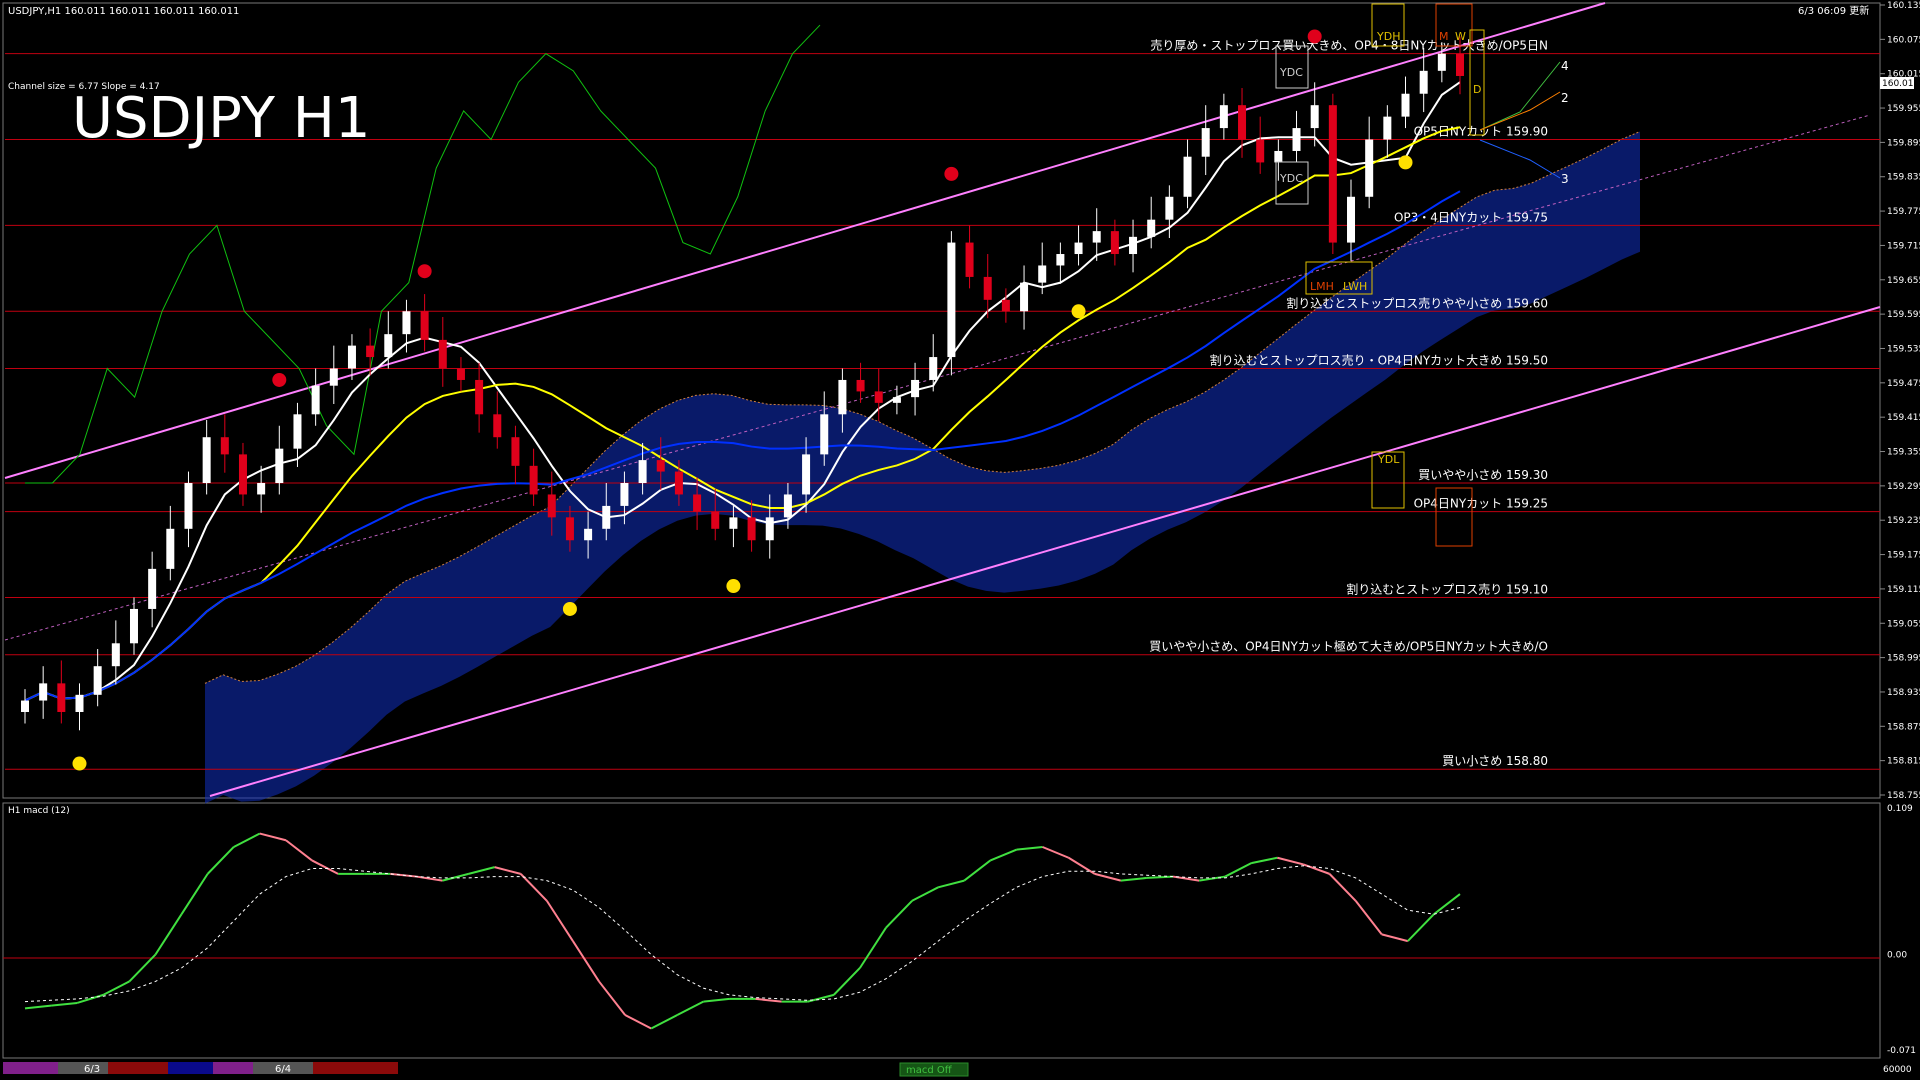 The width and height of the screenshot is (1920, 1080). What do you see at coordinates (1901, 930) in the screenshot?
I see `macd-axis: 0.109 0.00 -0.071` at bounding box center [1901, 930].